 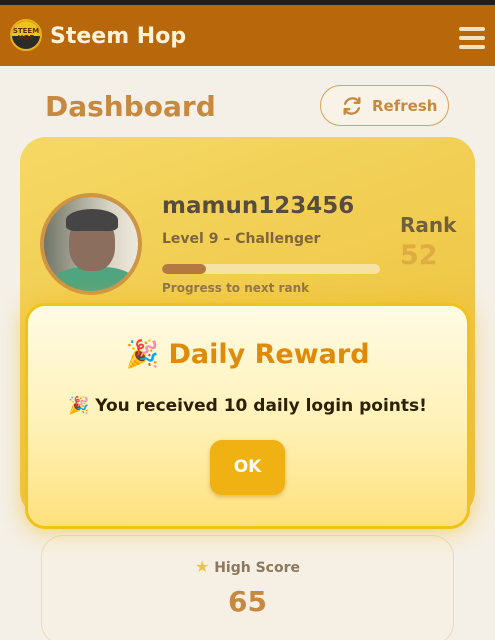 I want to click on ok-button: OK, so click(x=247, y=467).